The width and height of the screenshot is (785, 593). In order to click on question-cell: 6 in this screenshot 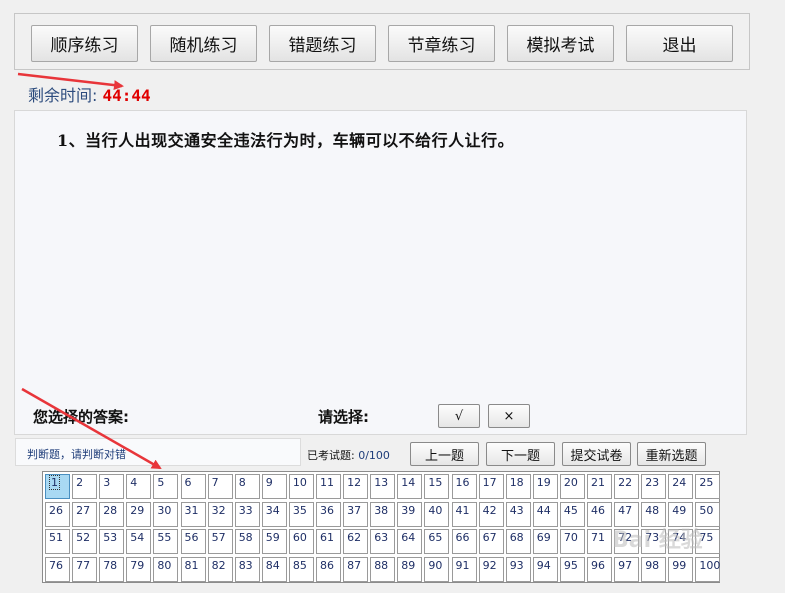, I will do `click(193, 486)`.